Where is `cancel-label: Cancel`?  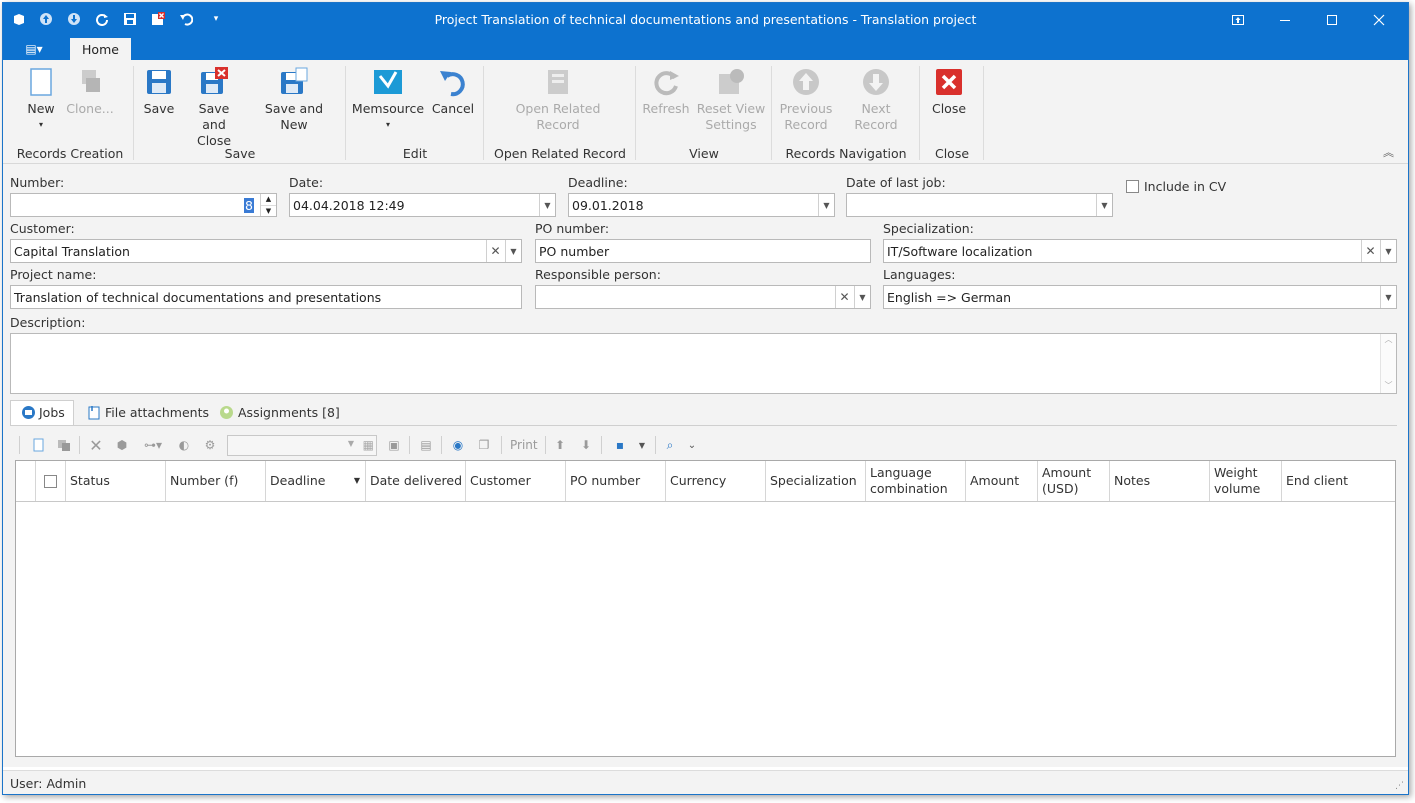
cancel-label: Cancel is located at coordinates (453, 108).